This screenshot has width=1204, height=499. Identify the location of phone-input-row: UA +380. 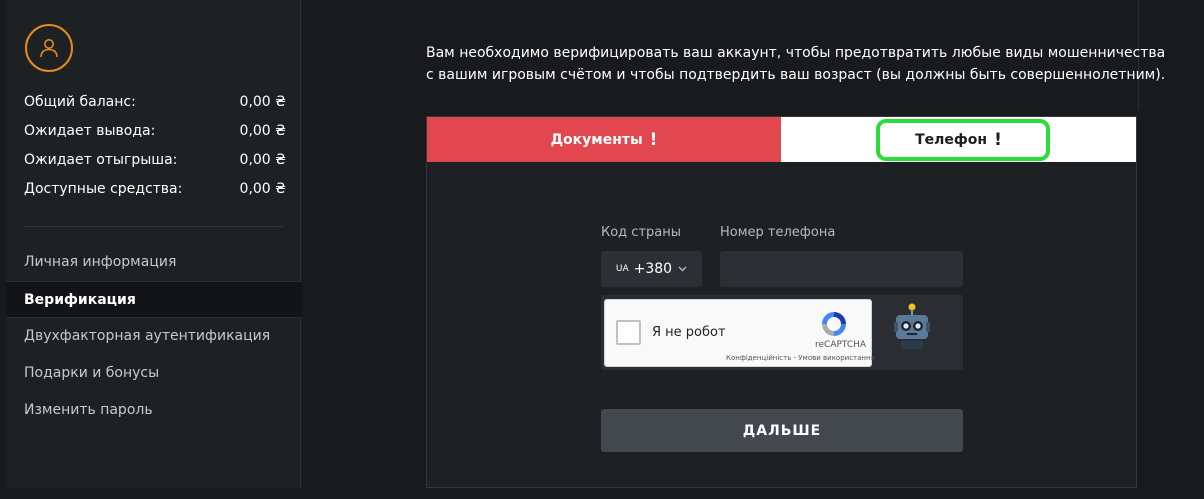
(782, 269).